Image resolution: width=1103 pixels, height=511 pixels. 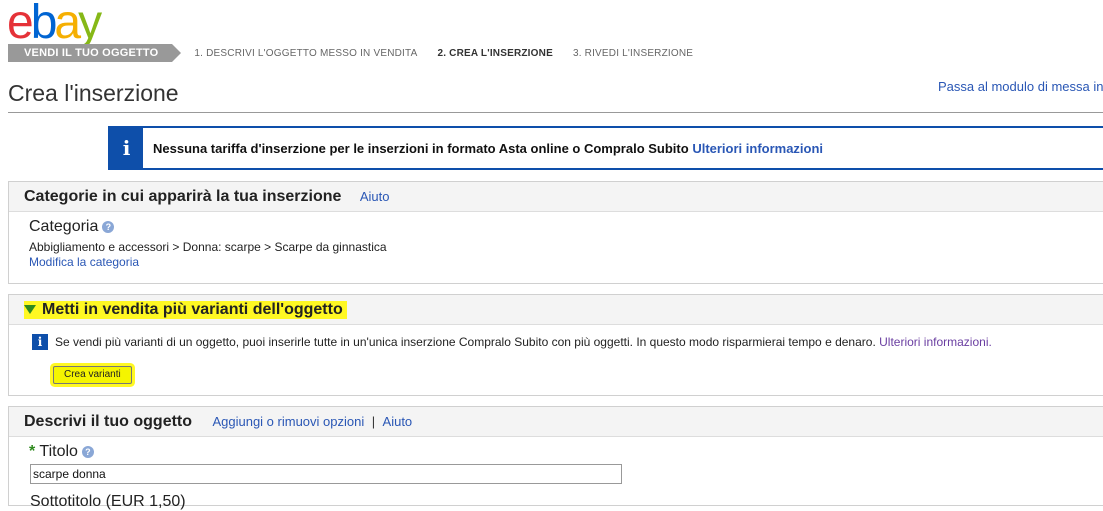 What do you see at coordinates (108, 501) in the screenshot?
I see `subtitle-field-label: Sottotitolo (EUR 1,50)` at bounding box center [108, 501].